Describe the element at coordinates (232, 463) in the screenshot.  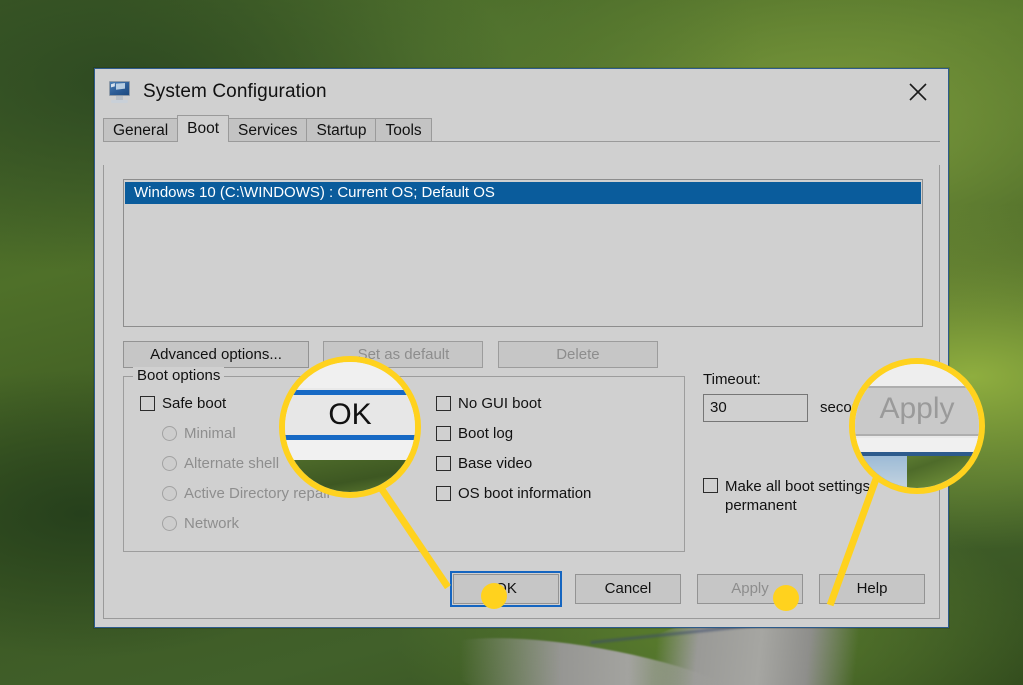
I see `option-label: Alternate shell` at that location.